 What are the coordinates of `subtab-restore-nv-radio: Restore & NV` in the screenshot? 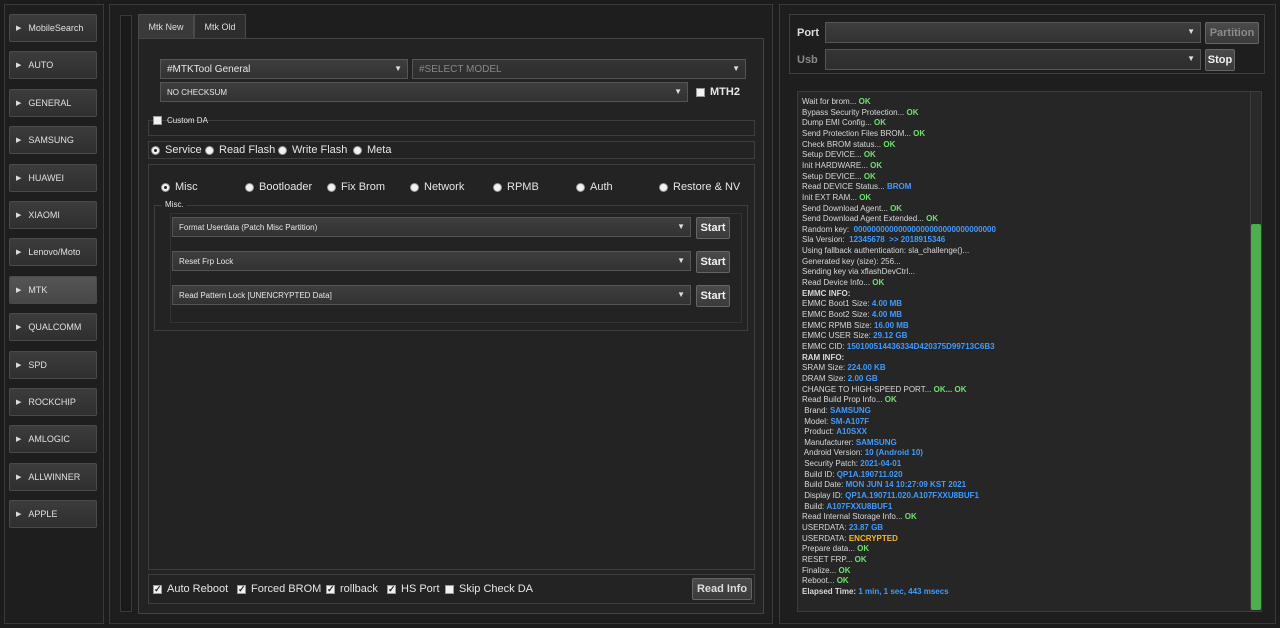 It's located at (699, 187).